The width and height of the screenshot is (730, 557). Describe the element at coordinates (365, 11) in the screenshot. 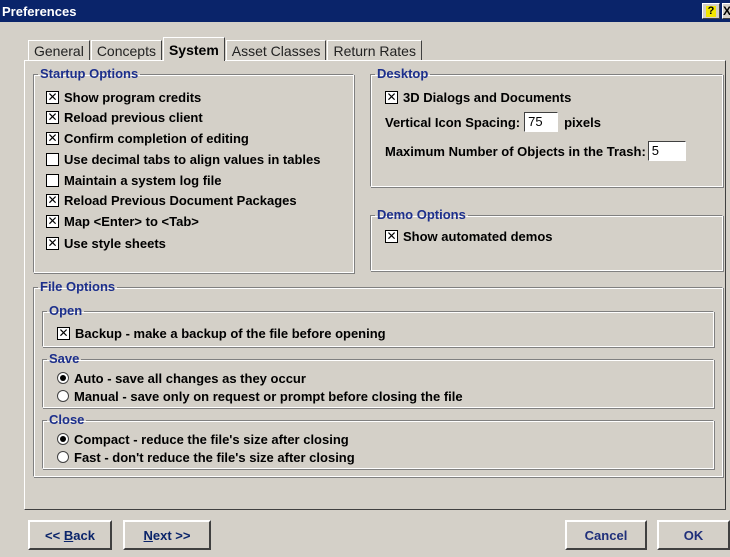

I see `title-bar: Preferences ? X` at that location.